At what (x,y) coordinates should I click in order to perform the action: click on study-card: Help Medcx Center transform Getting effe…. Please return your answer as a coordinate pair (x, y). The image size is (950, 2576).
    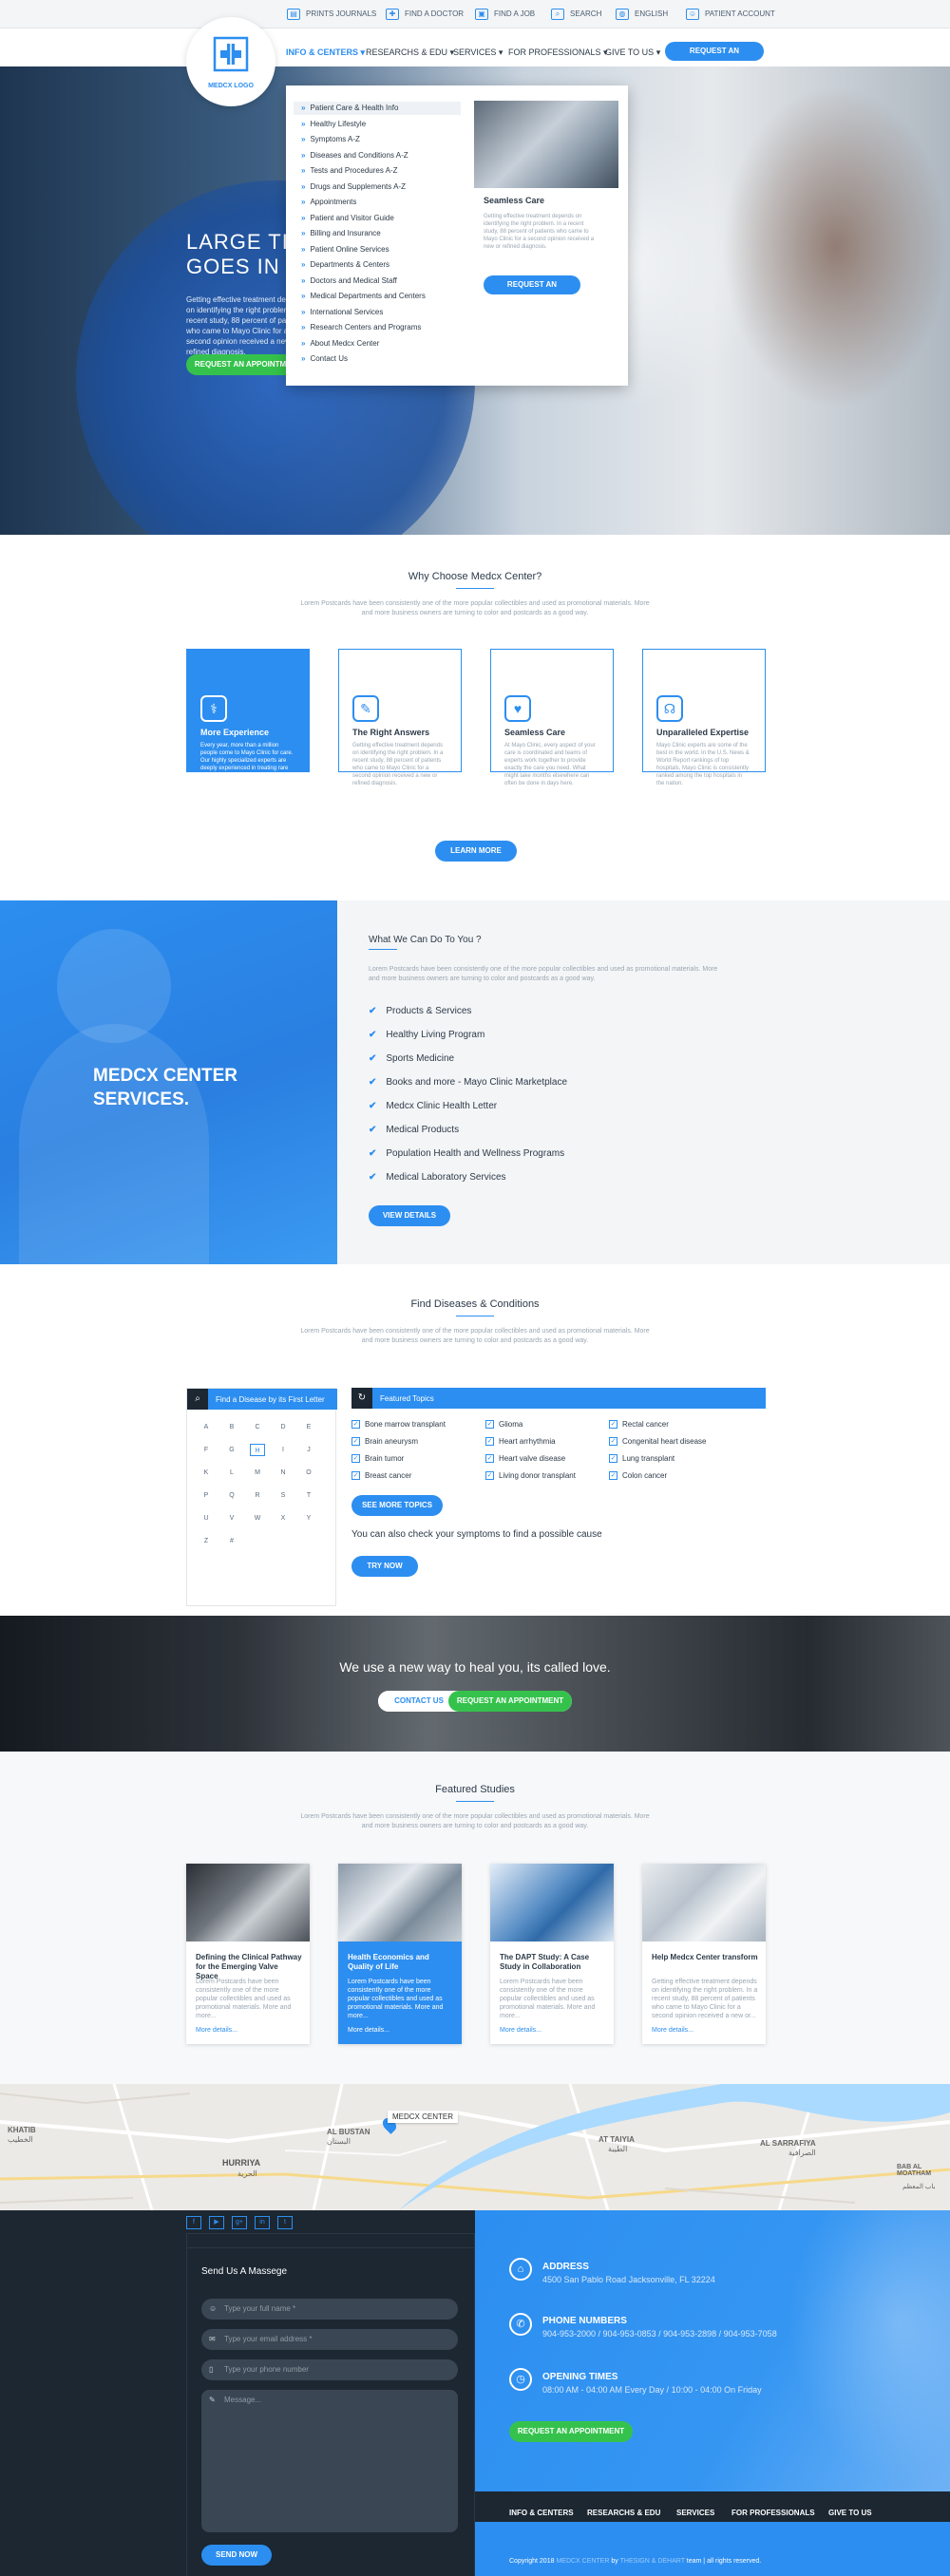
    Looking at the image, I should click on (704, 1954).